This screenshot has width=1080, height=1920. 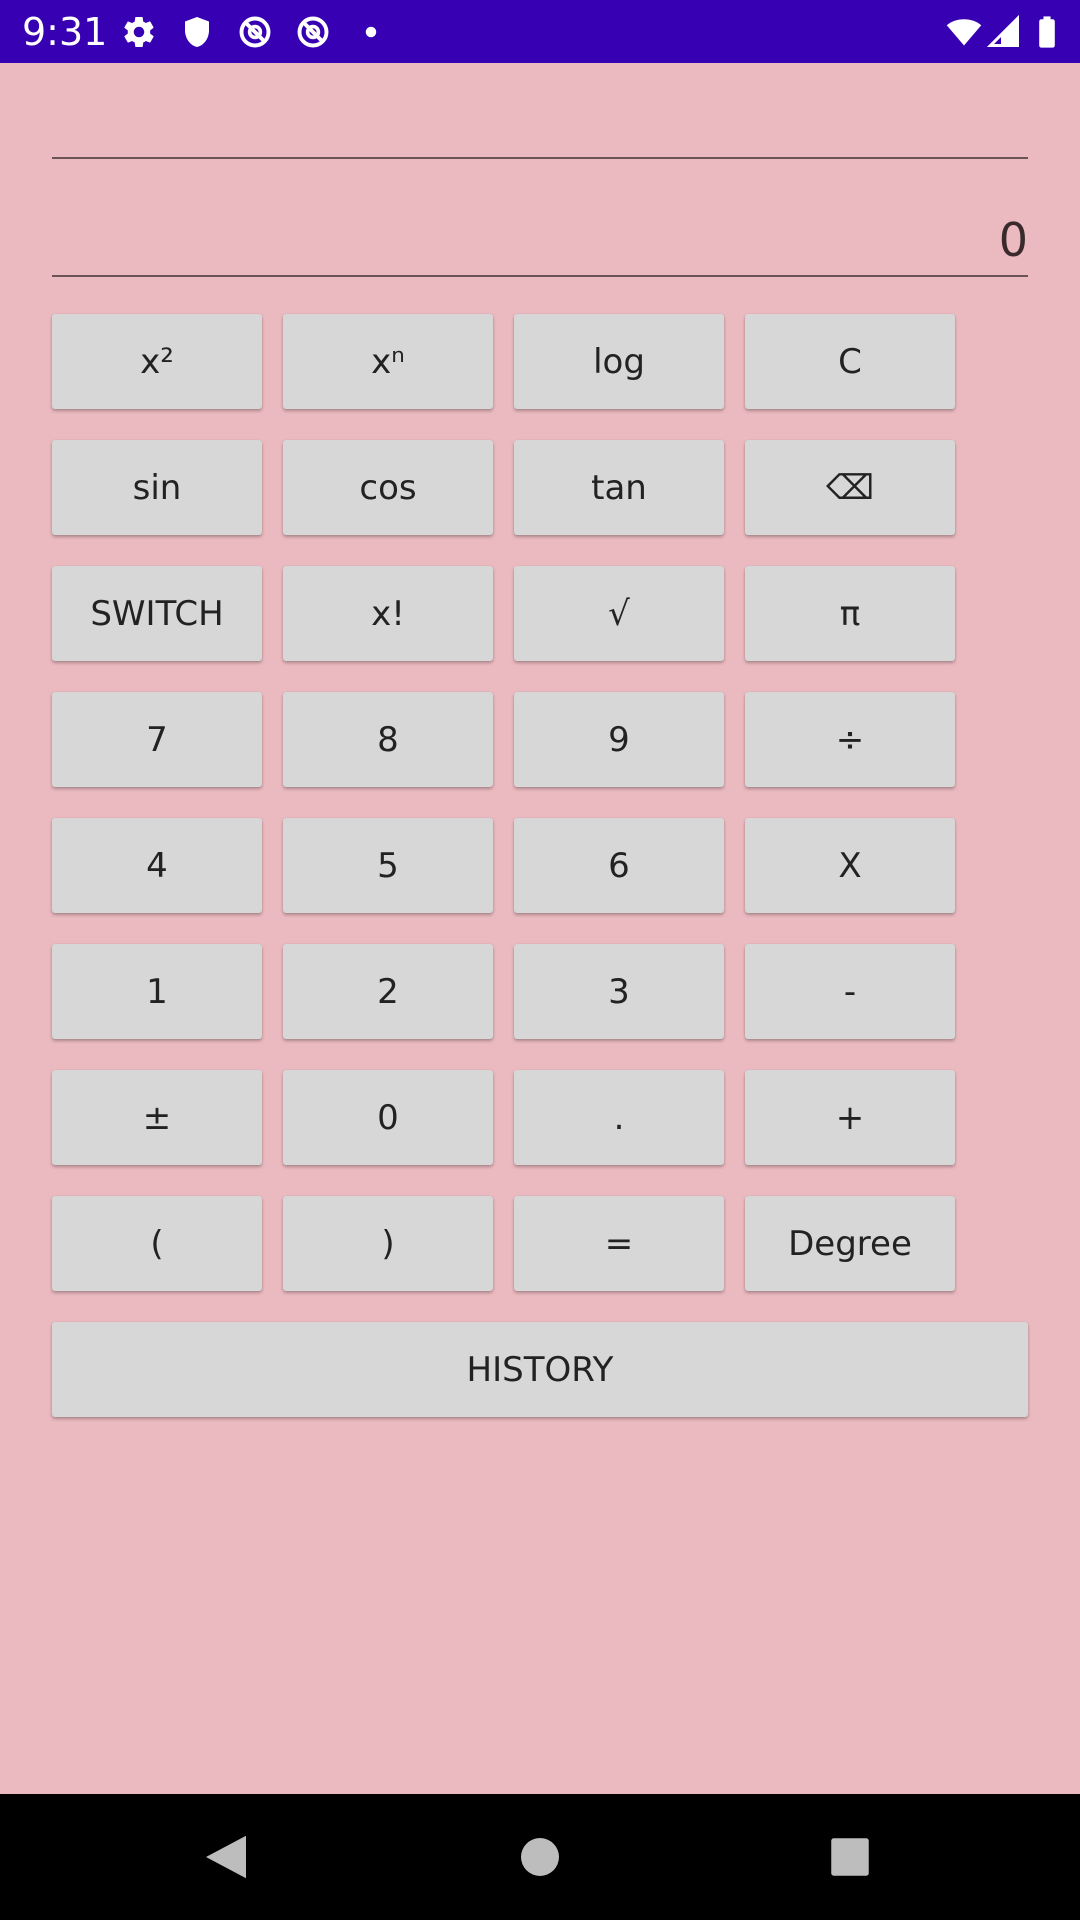 I want to click on battery-icon, so click(x=1047, y=32).